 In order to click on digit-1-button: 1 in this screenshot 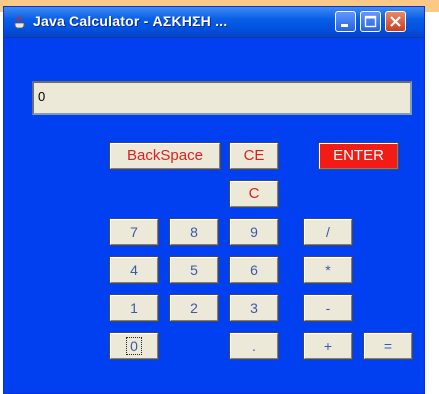, I will do `click(134, 308)`.